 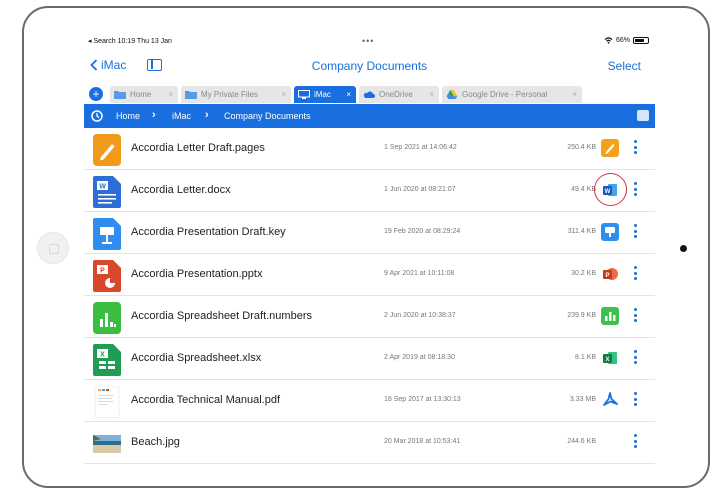 I want to click on highlight-circle, so click(x=610, y=189).